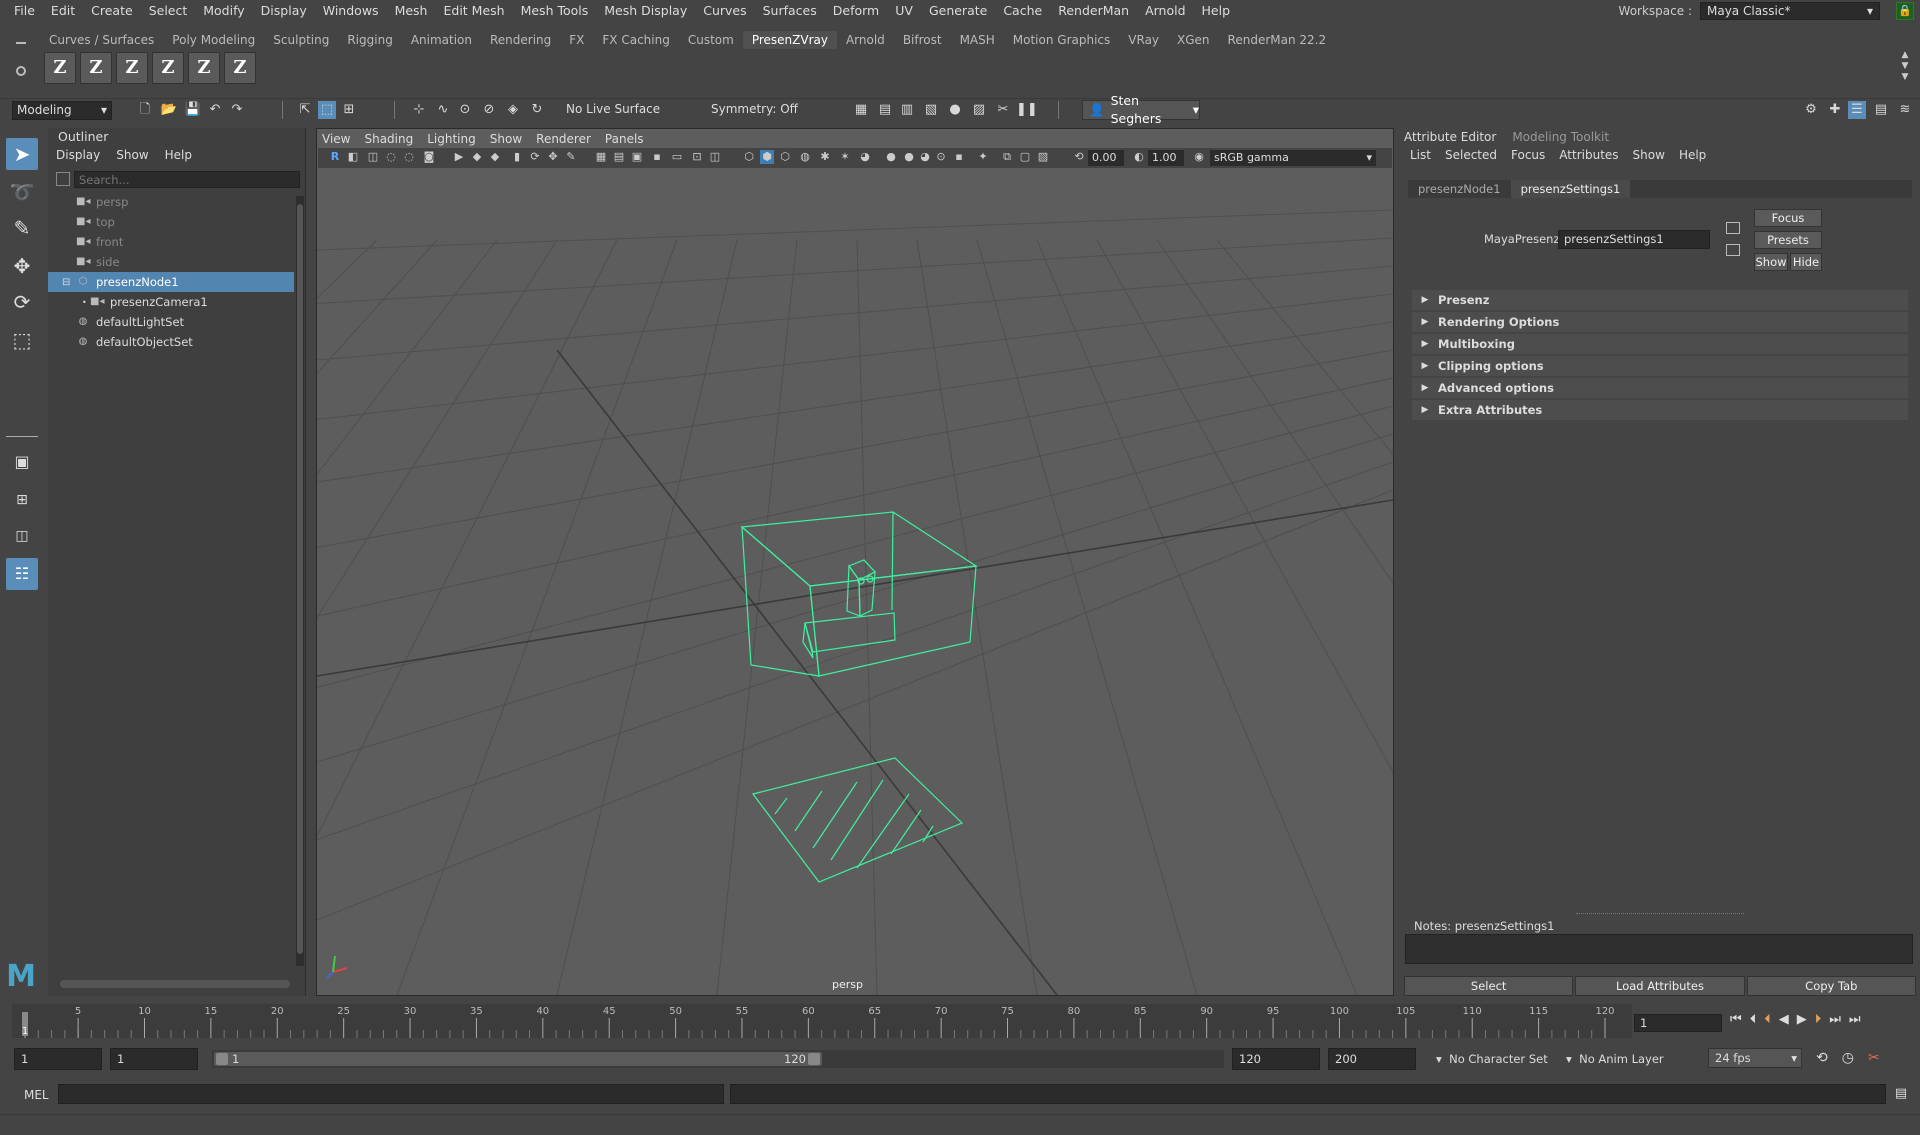  I want to click on character-set-dropdown: ▾ No Character Set, so click(1492, 1059).